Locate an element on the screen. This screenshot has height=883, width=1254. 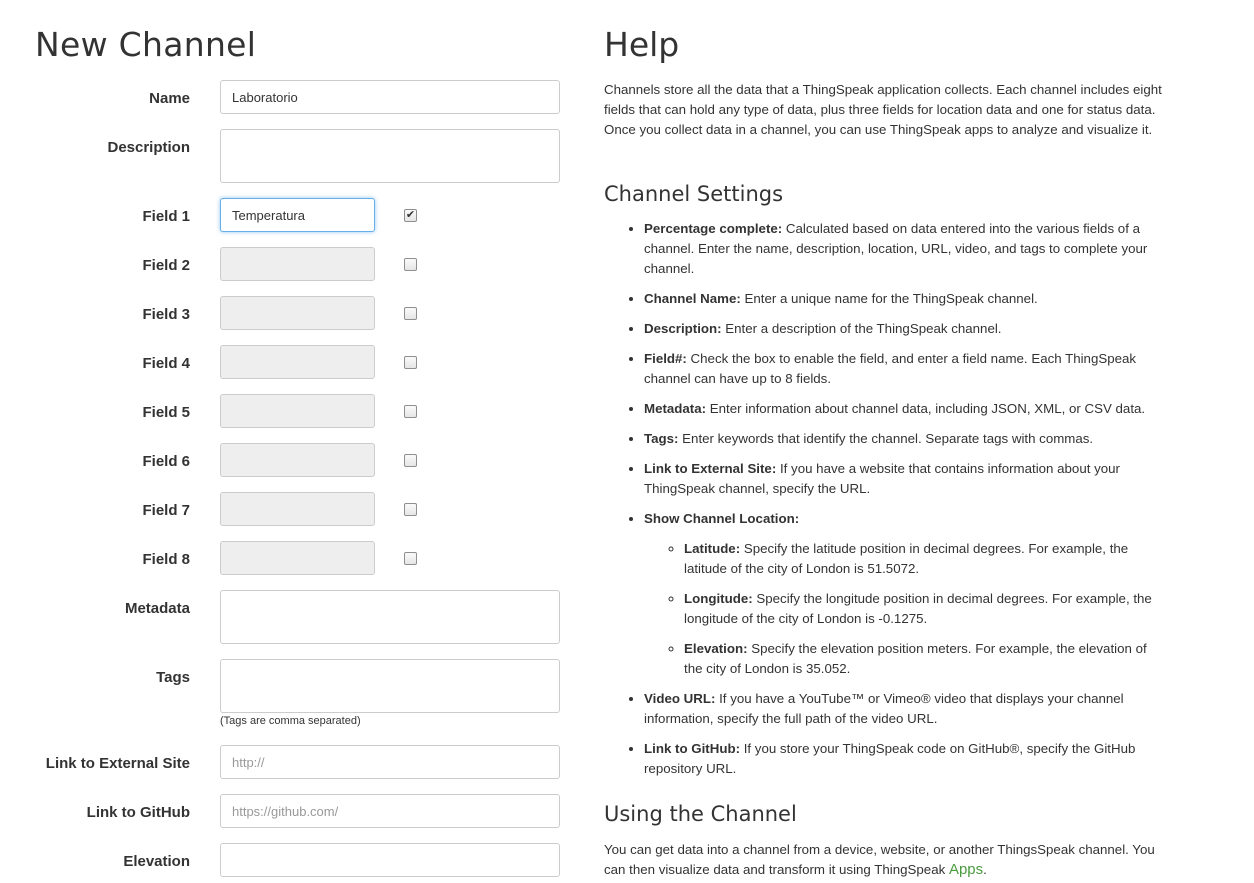
apps-link: Apps is located at coordinates (966, 869).